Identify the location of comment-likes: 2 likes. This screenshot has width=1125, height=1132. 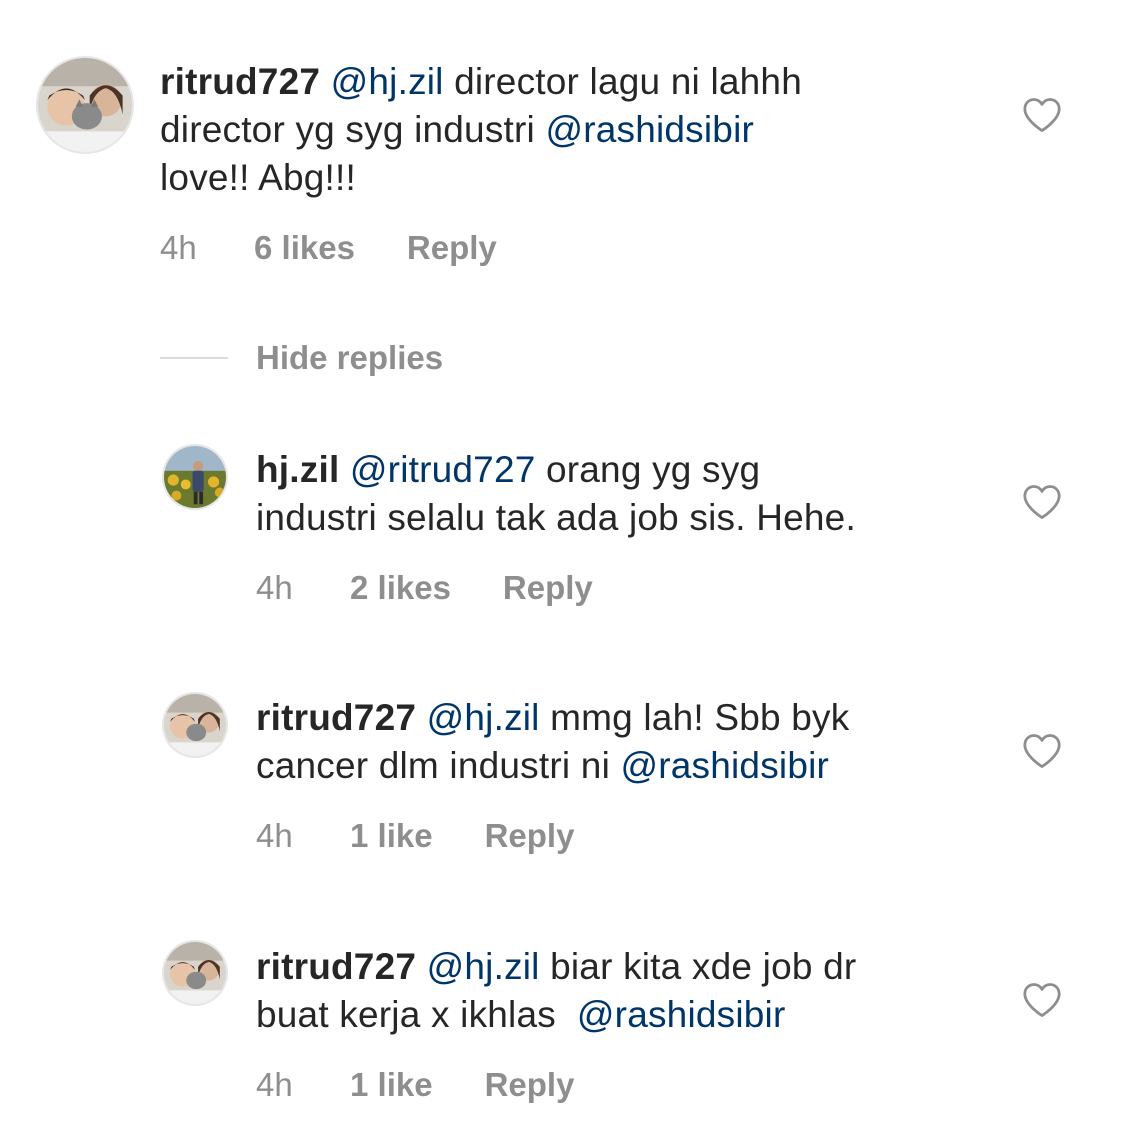
(400, 588).